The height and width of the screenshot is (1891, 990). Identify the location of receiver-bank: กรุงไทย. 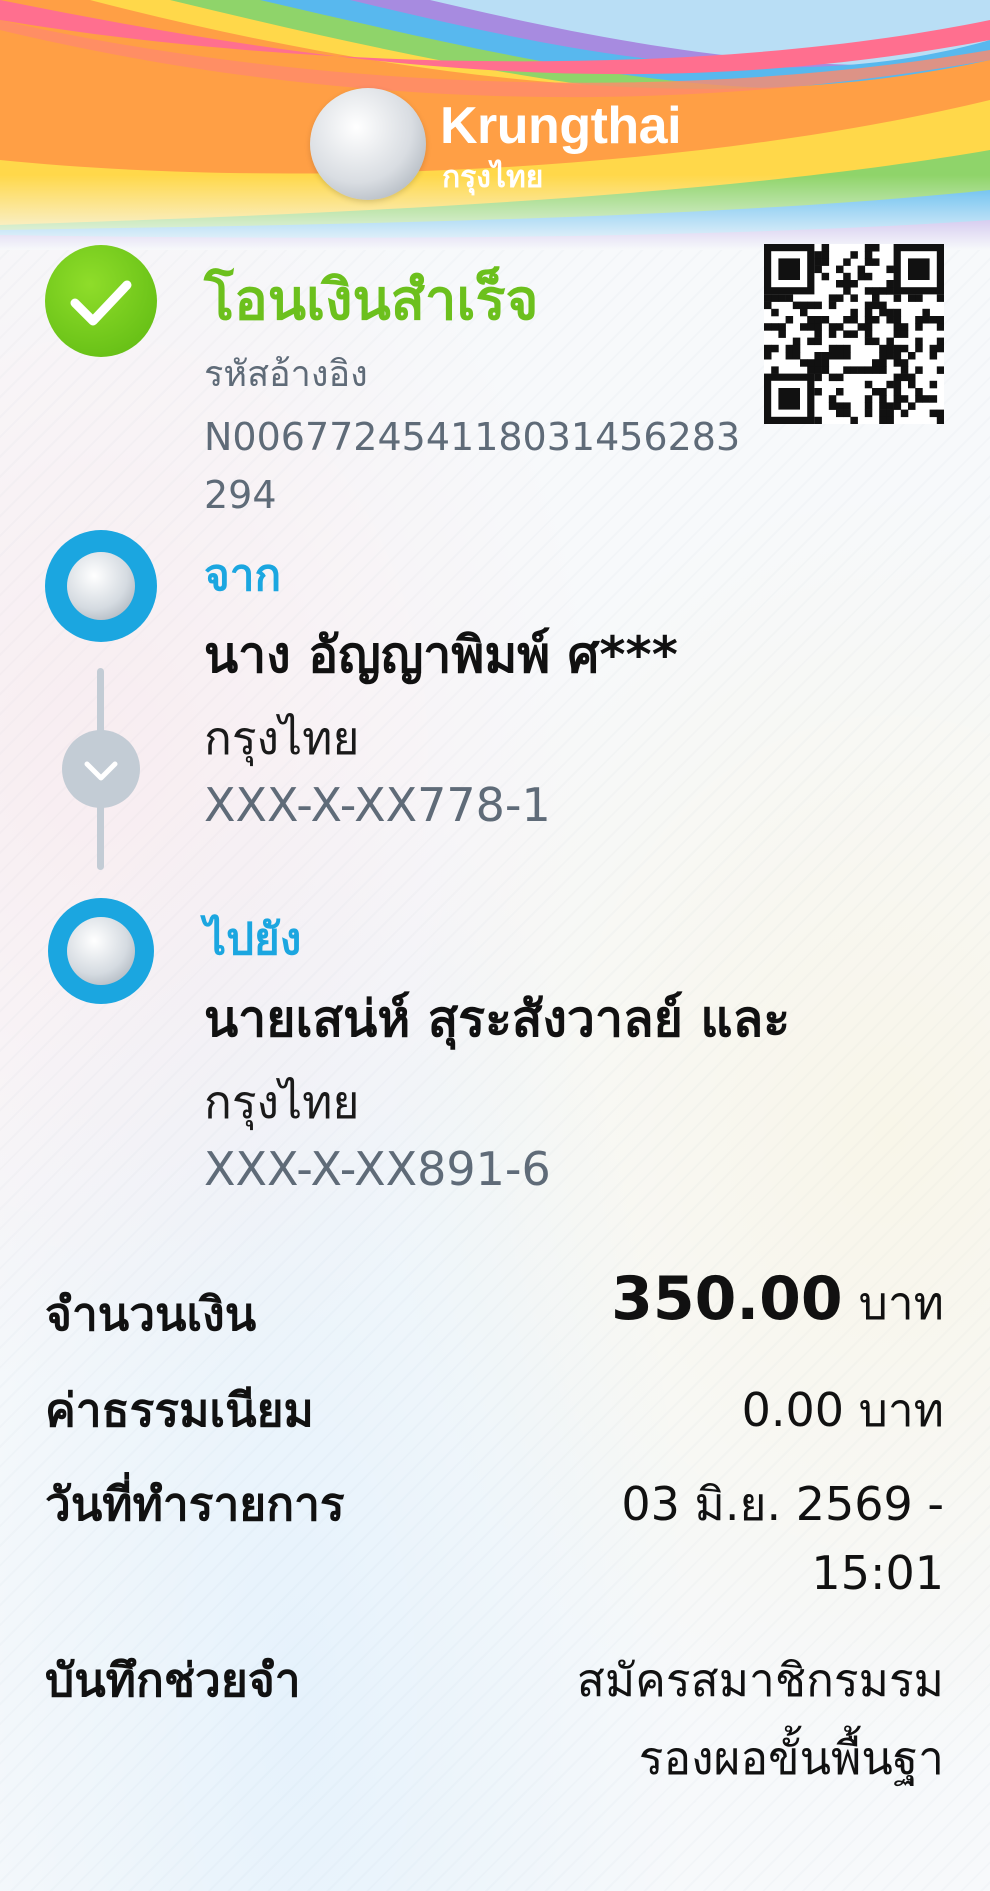
(282, 1102).